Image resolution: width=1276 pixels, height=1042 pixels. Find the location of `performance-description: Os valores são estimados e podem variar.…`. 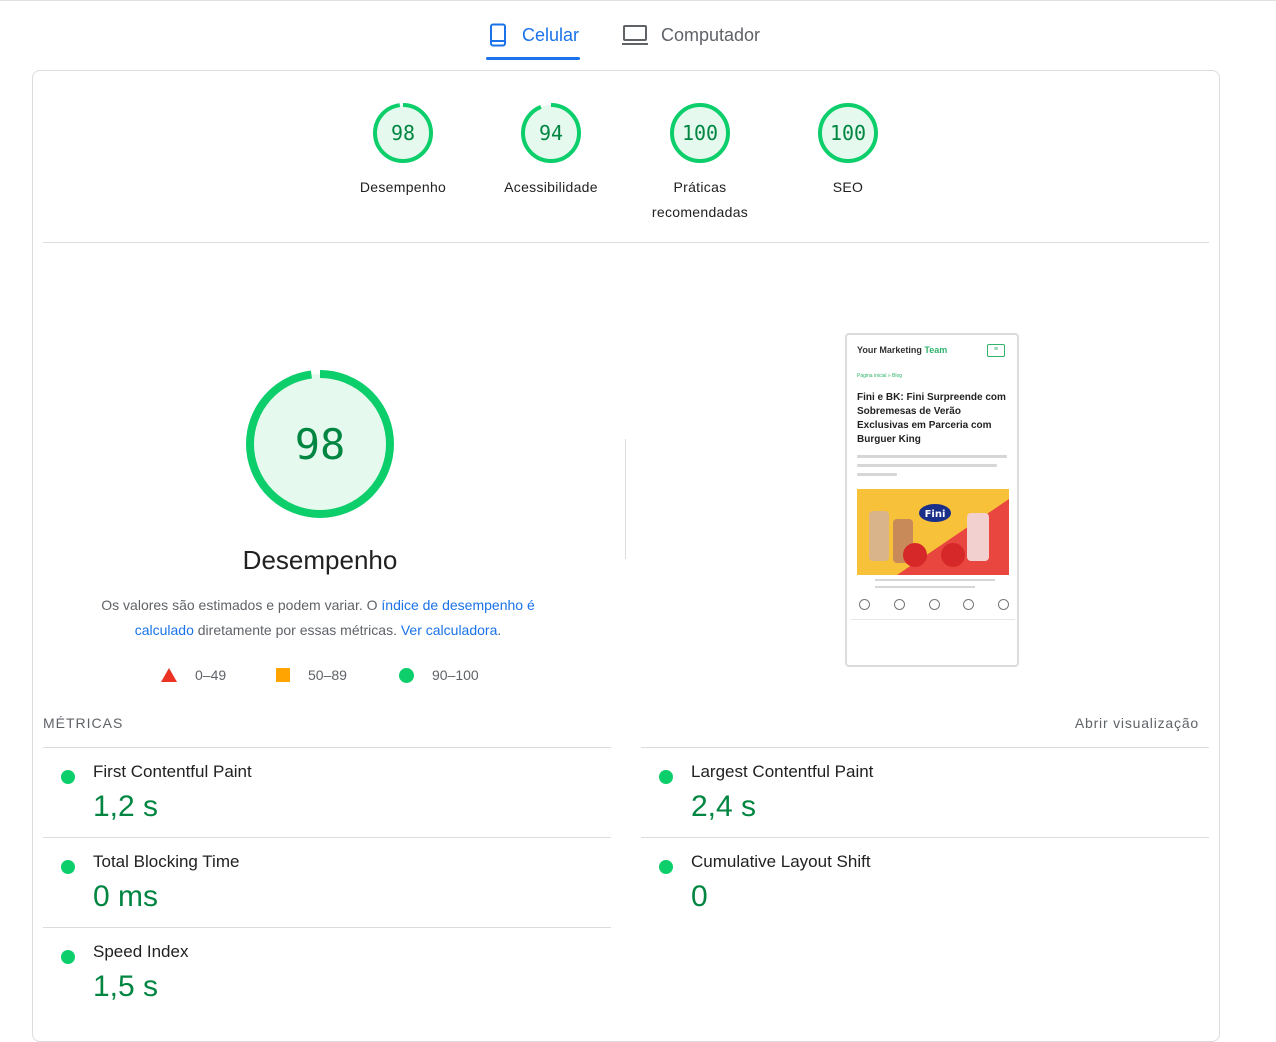

performance-description: Os valores são estimados e podem variar.… is located at coordinates (318, 618).